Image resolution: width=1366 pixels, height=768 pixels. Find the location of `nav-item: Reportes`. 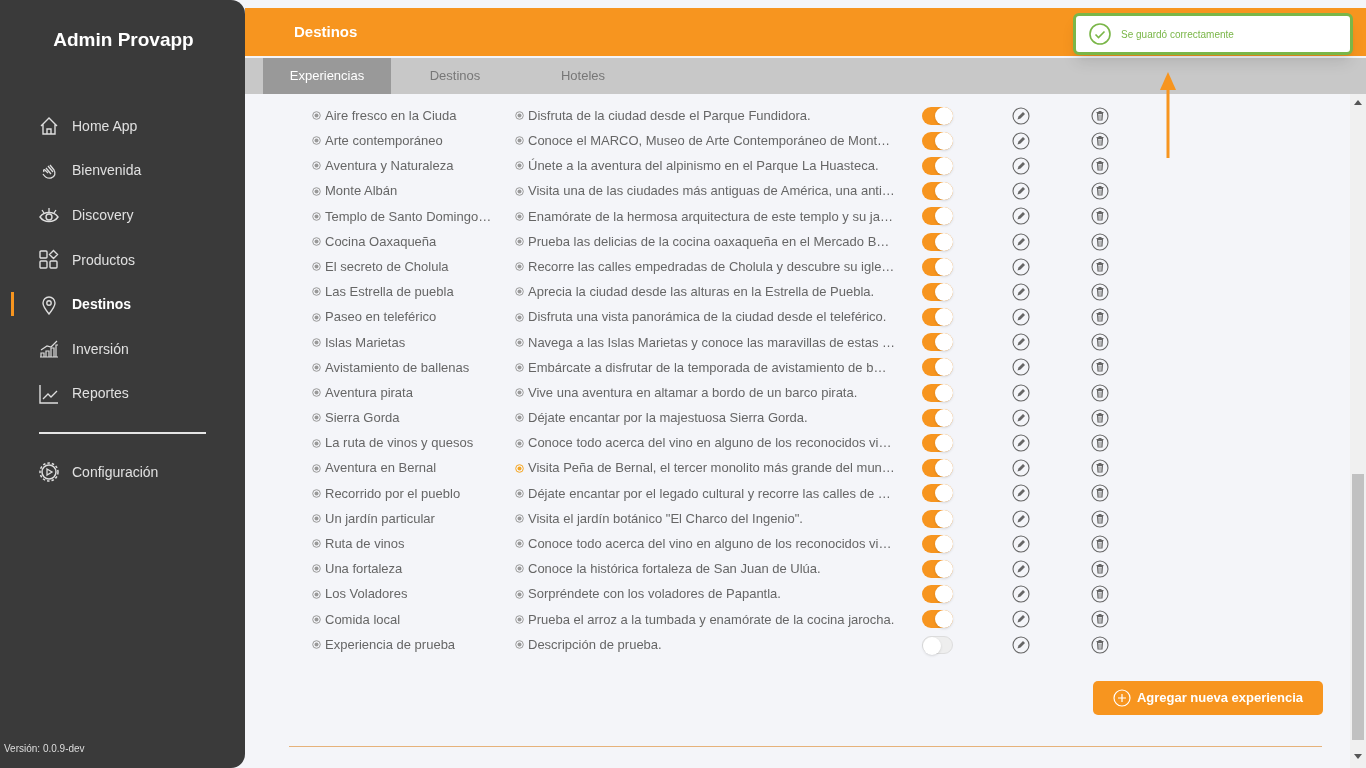

nav-item: Reportes is located at coordinates (122, 394).